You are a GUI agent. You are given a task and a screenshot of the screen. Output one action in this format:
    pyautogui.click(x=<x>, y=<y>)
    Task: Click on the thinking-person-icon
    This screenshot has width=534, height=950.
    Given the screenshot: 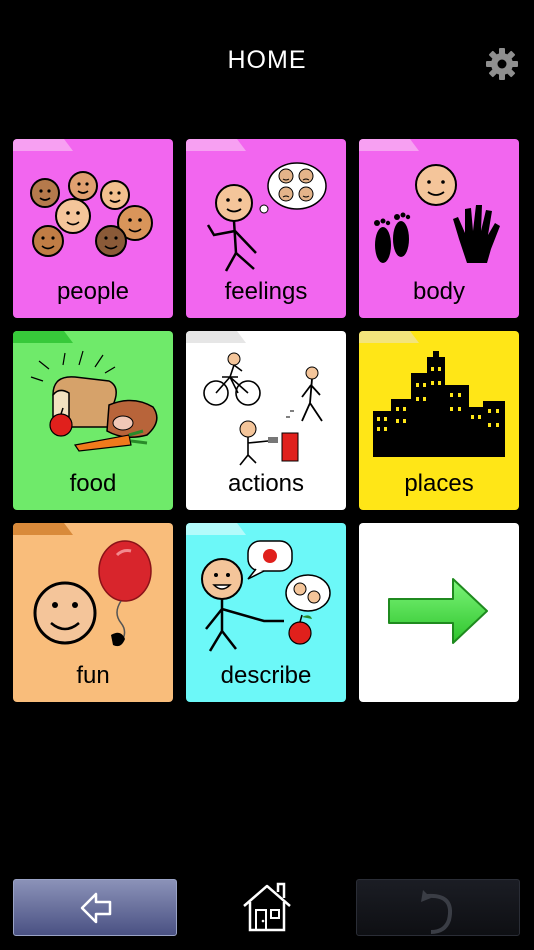 What is the action you would take?
    pyautogui.click(x=266, y=217)
    